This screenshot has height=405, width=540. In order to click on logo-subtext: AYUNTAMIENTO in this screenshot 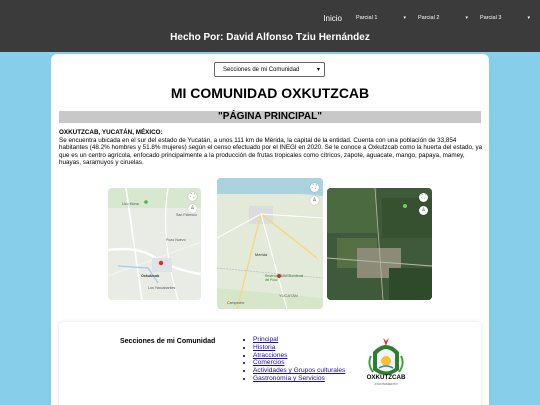, I will do `click(386, 384)`.